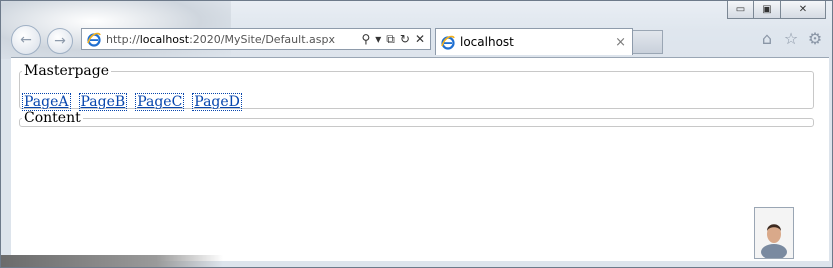 This screenshot has height=268, width=833. Describe the element at coordinates (365, 39) in the screenshot. I see `search-icon: ⚲` at that location.